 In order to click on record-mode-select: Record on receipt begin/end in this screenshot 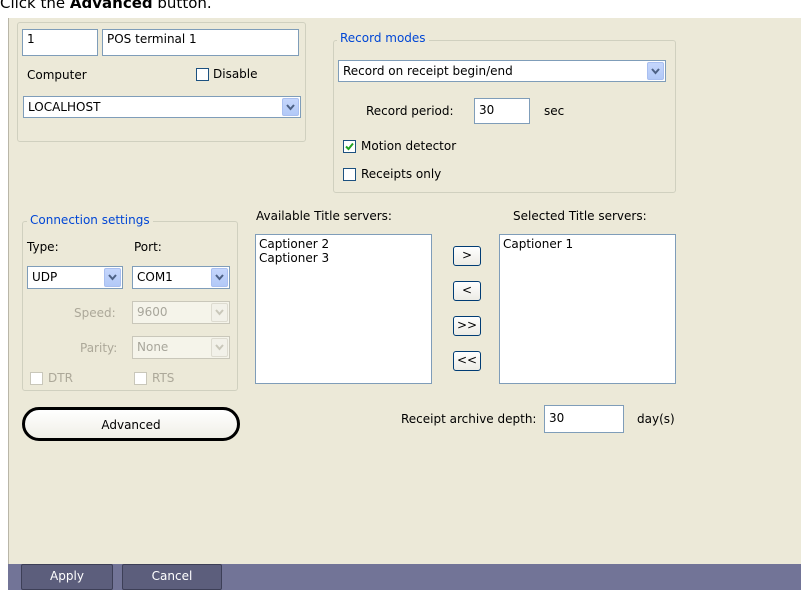, I will do `click(502, 71)`.